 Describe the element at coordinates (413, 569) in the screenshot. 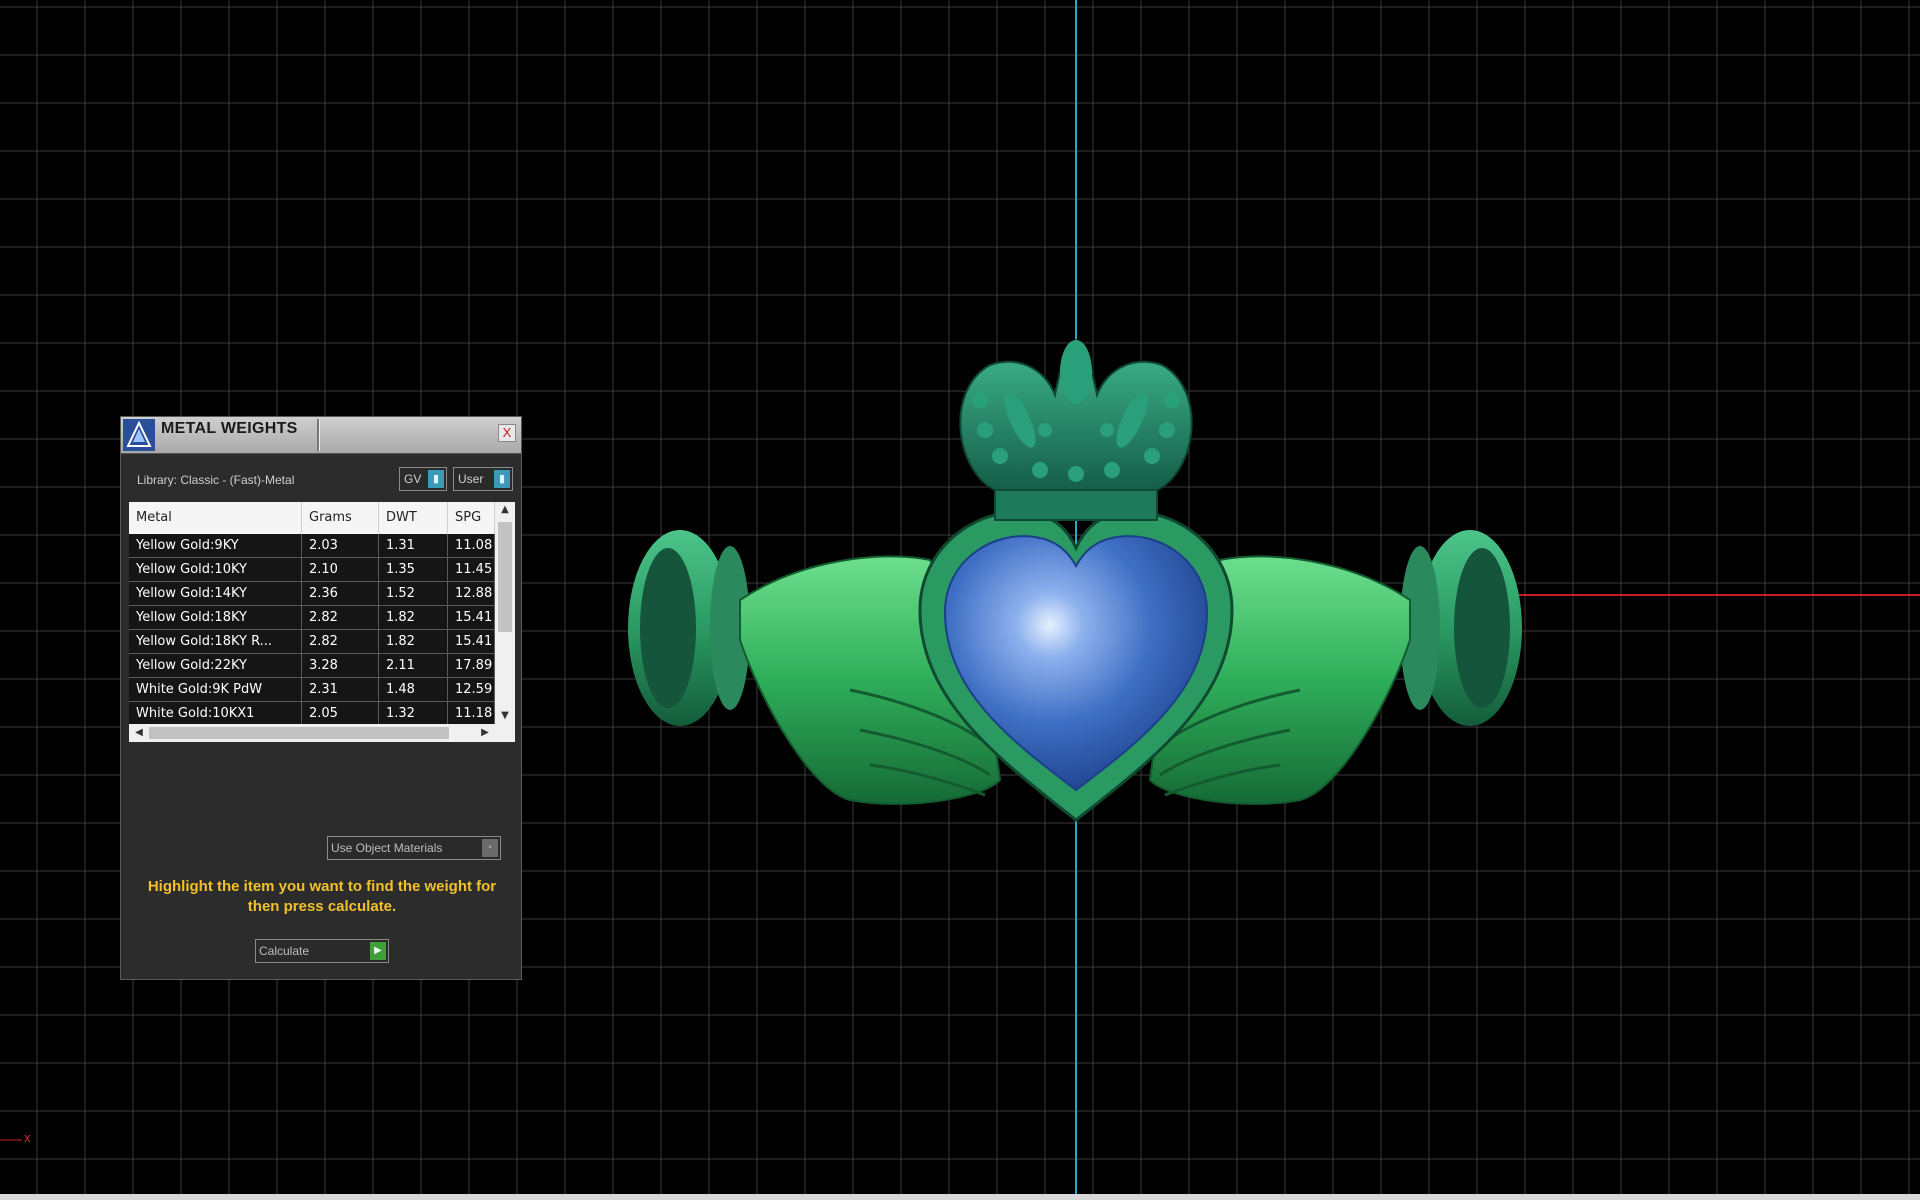

I see `cell-dwt: 1.35` at that location.